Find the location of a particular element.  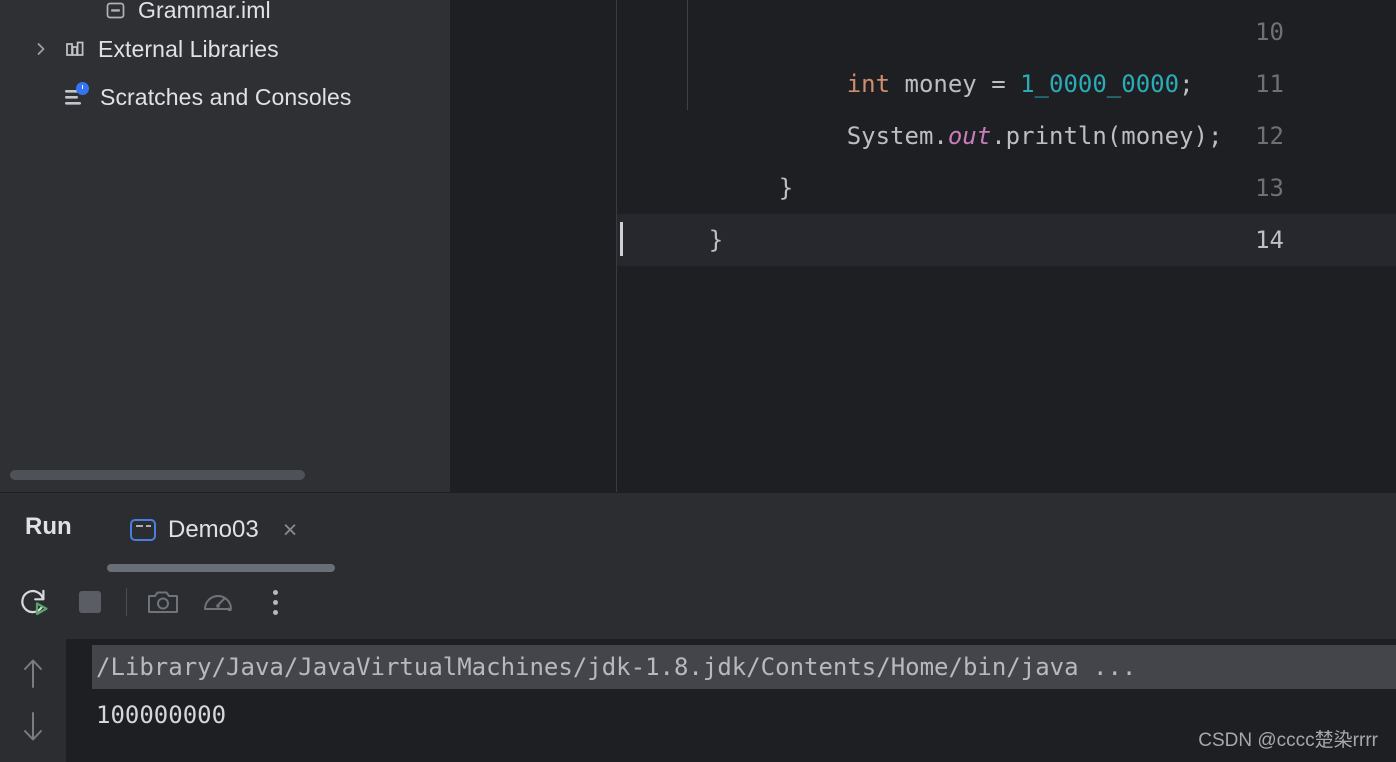

tree-item-external-libraries: External Libraries is located at coordinates (225, 49).